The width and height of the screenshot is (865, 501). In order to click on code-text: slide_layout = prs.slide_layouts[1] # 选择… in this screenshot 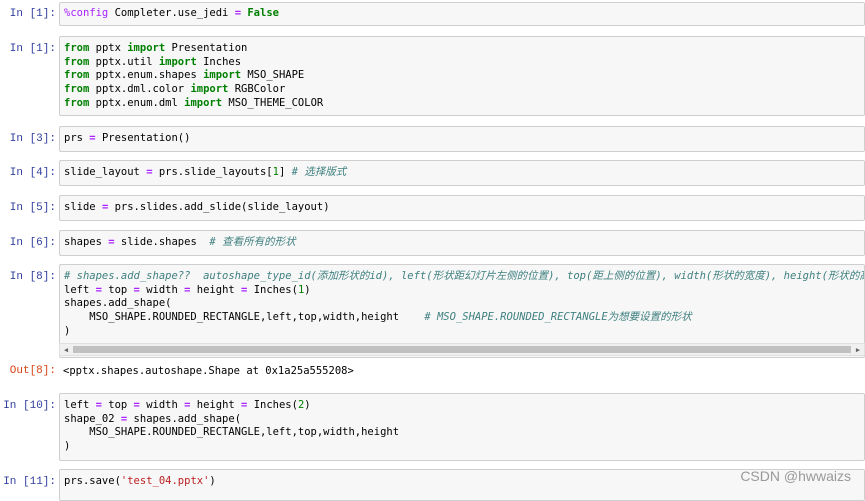, I will do `click(205, 172)`.